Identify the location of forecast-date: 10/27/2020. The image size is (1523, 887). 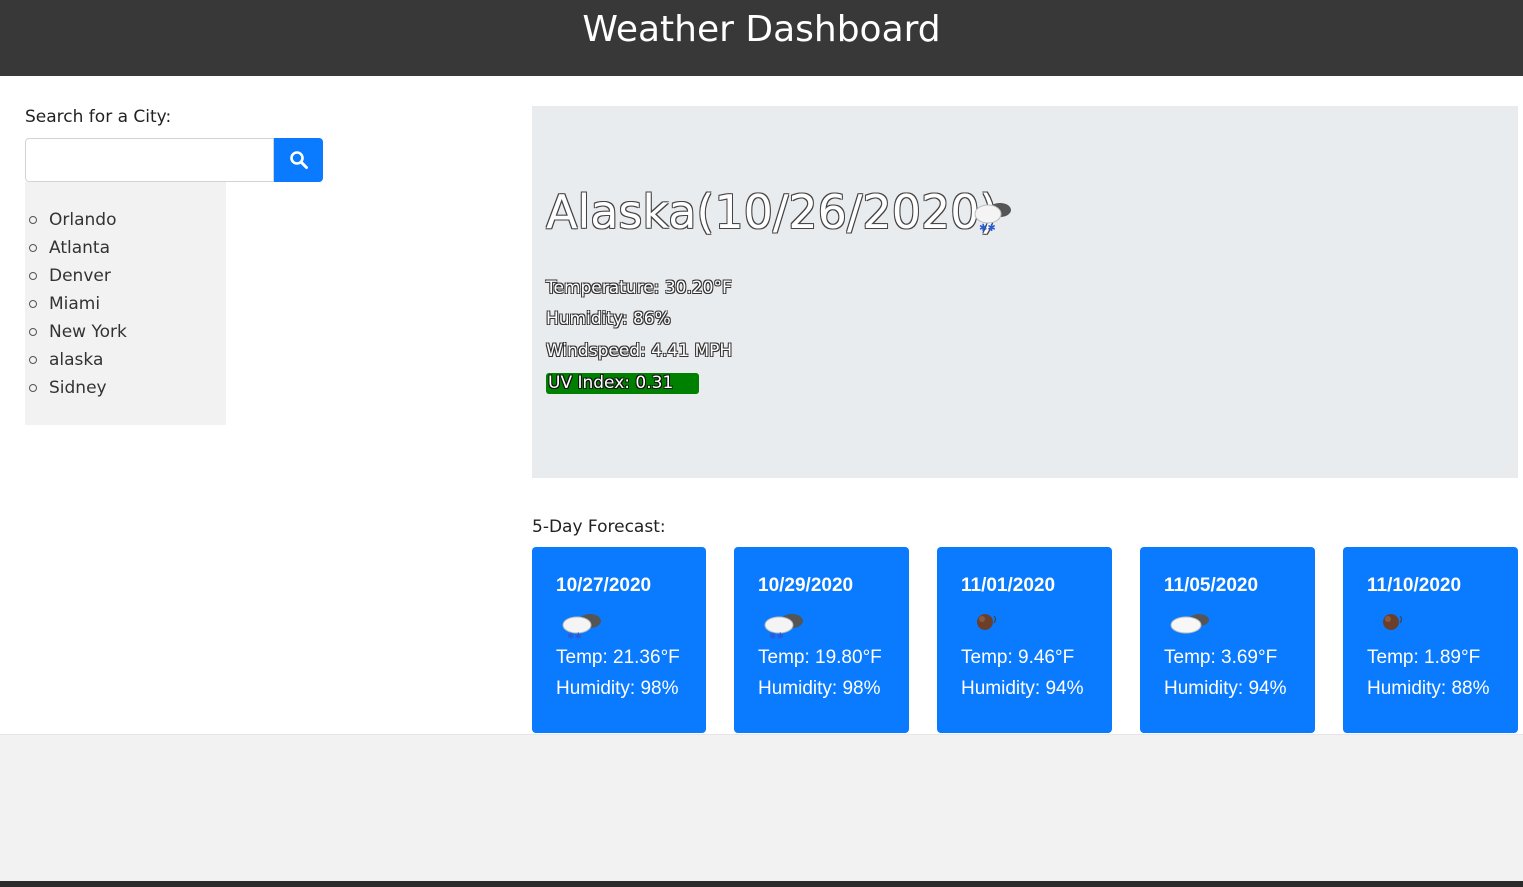
(604, 585).